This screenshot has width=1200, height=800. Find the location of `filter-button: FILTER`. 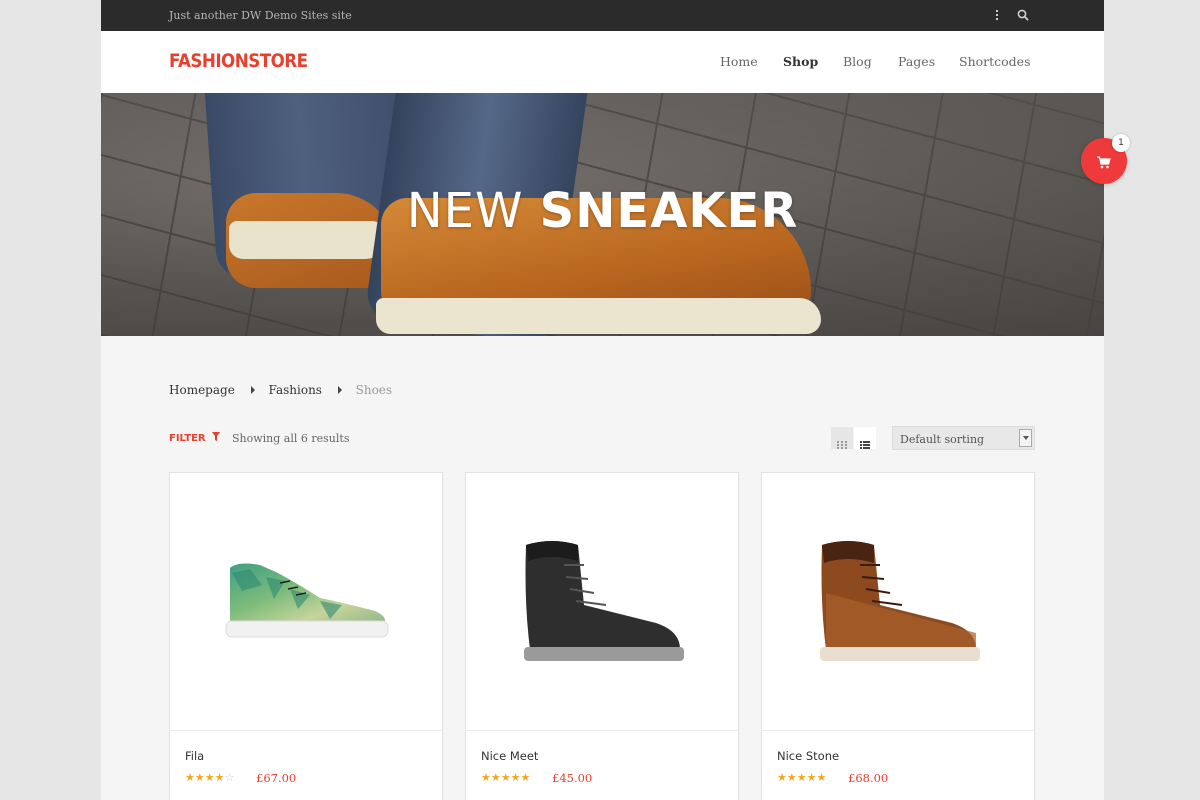

filter-button: FILTER is located at coordinates (195, 438).